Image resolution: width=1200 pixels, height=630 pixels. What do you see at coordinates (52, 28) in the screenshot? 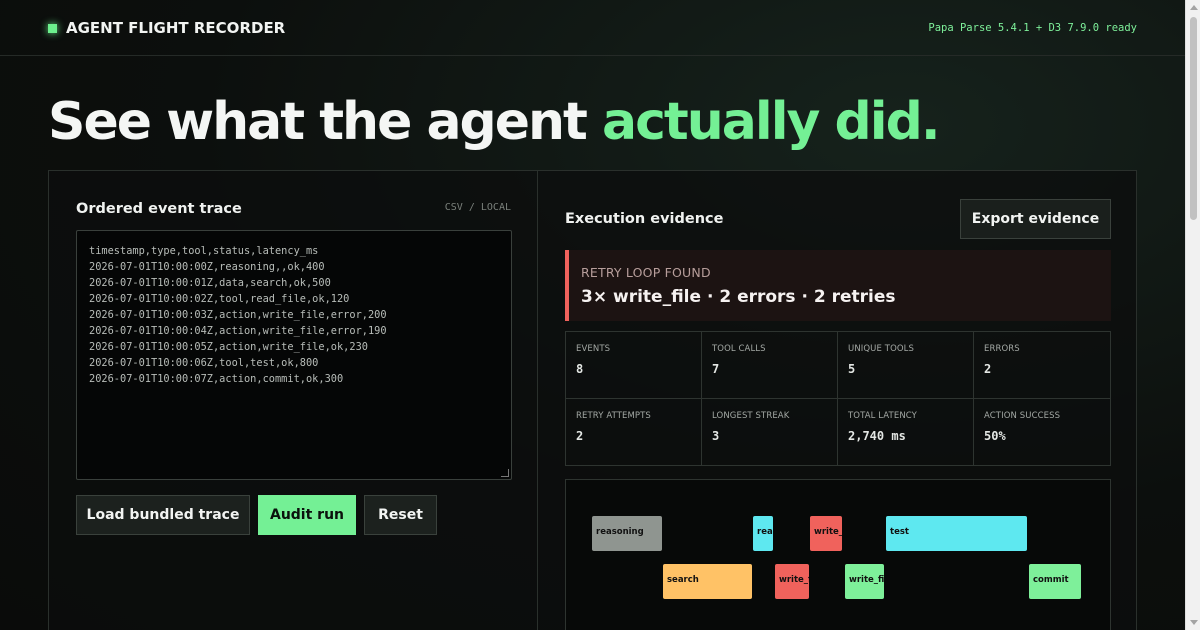
I see `square-icon` at bounding box center [52, 28].